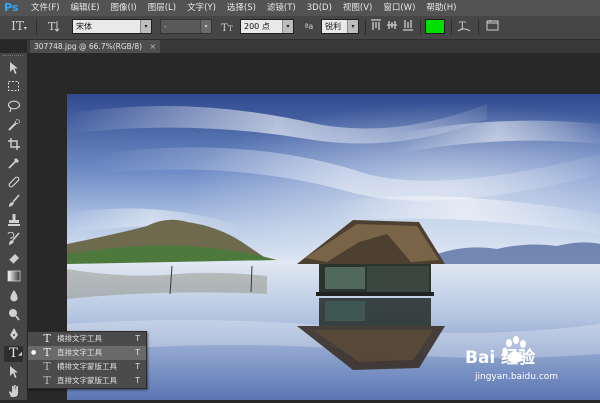 This screenshot has height=403, width=600. What do you see at coordinates (152, 46) in the screenshot?
I see `close-icon: ×` at bounding box center [152, 46].